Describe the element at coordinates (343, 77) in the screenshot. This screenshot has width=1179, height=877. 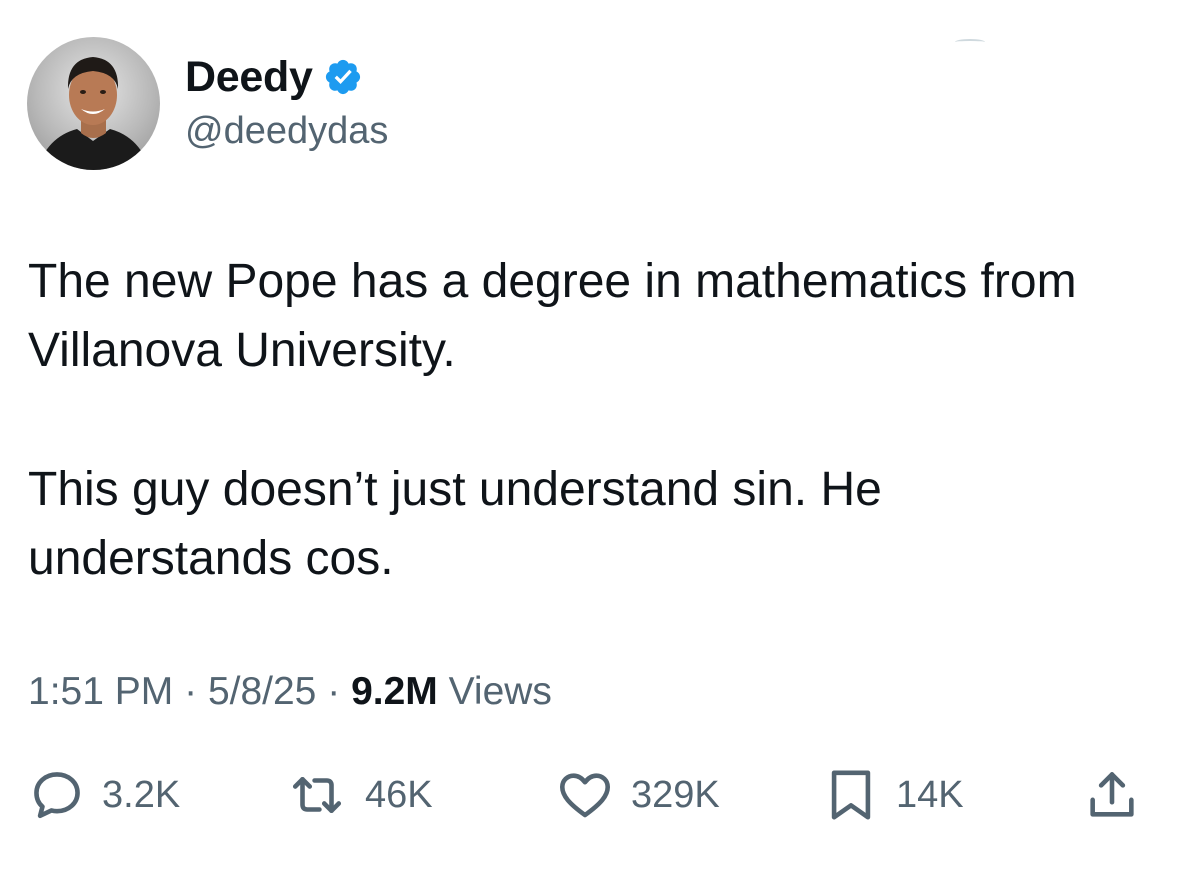
I see `verified-badge-icon` at that location.